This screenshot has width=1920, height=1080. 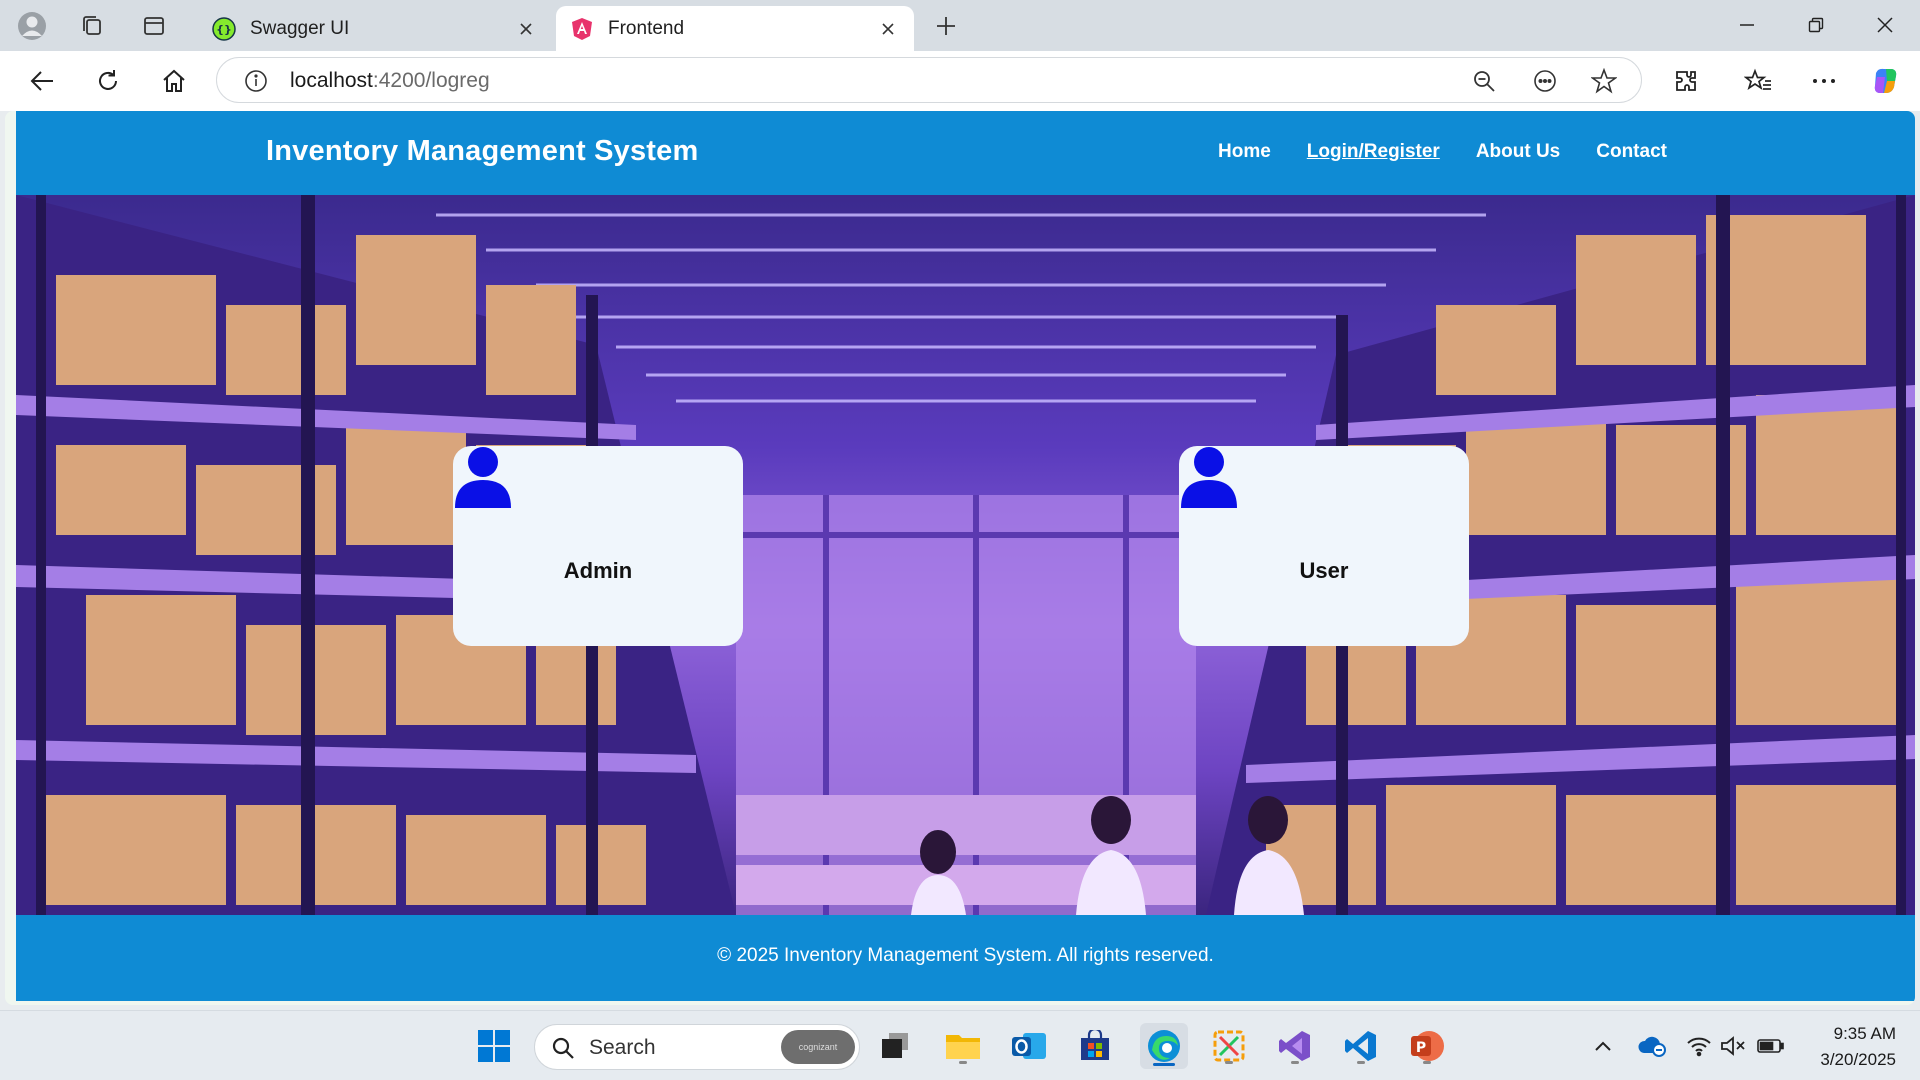 What do you see at coordinates (1244, 152) in the screenshot?
I see `nav-home: Home` at bounding box center [1244, 152].